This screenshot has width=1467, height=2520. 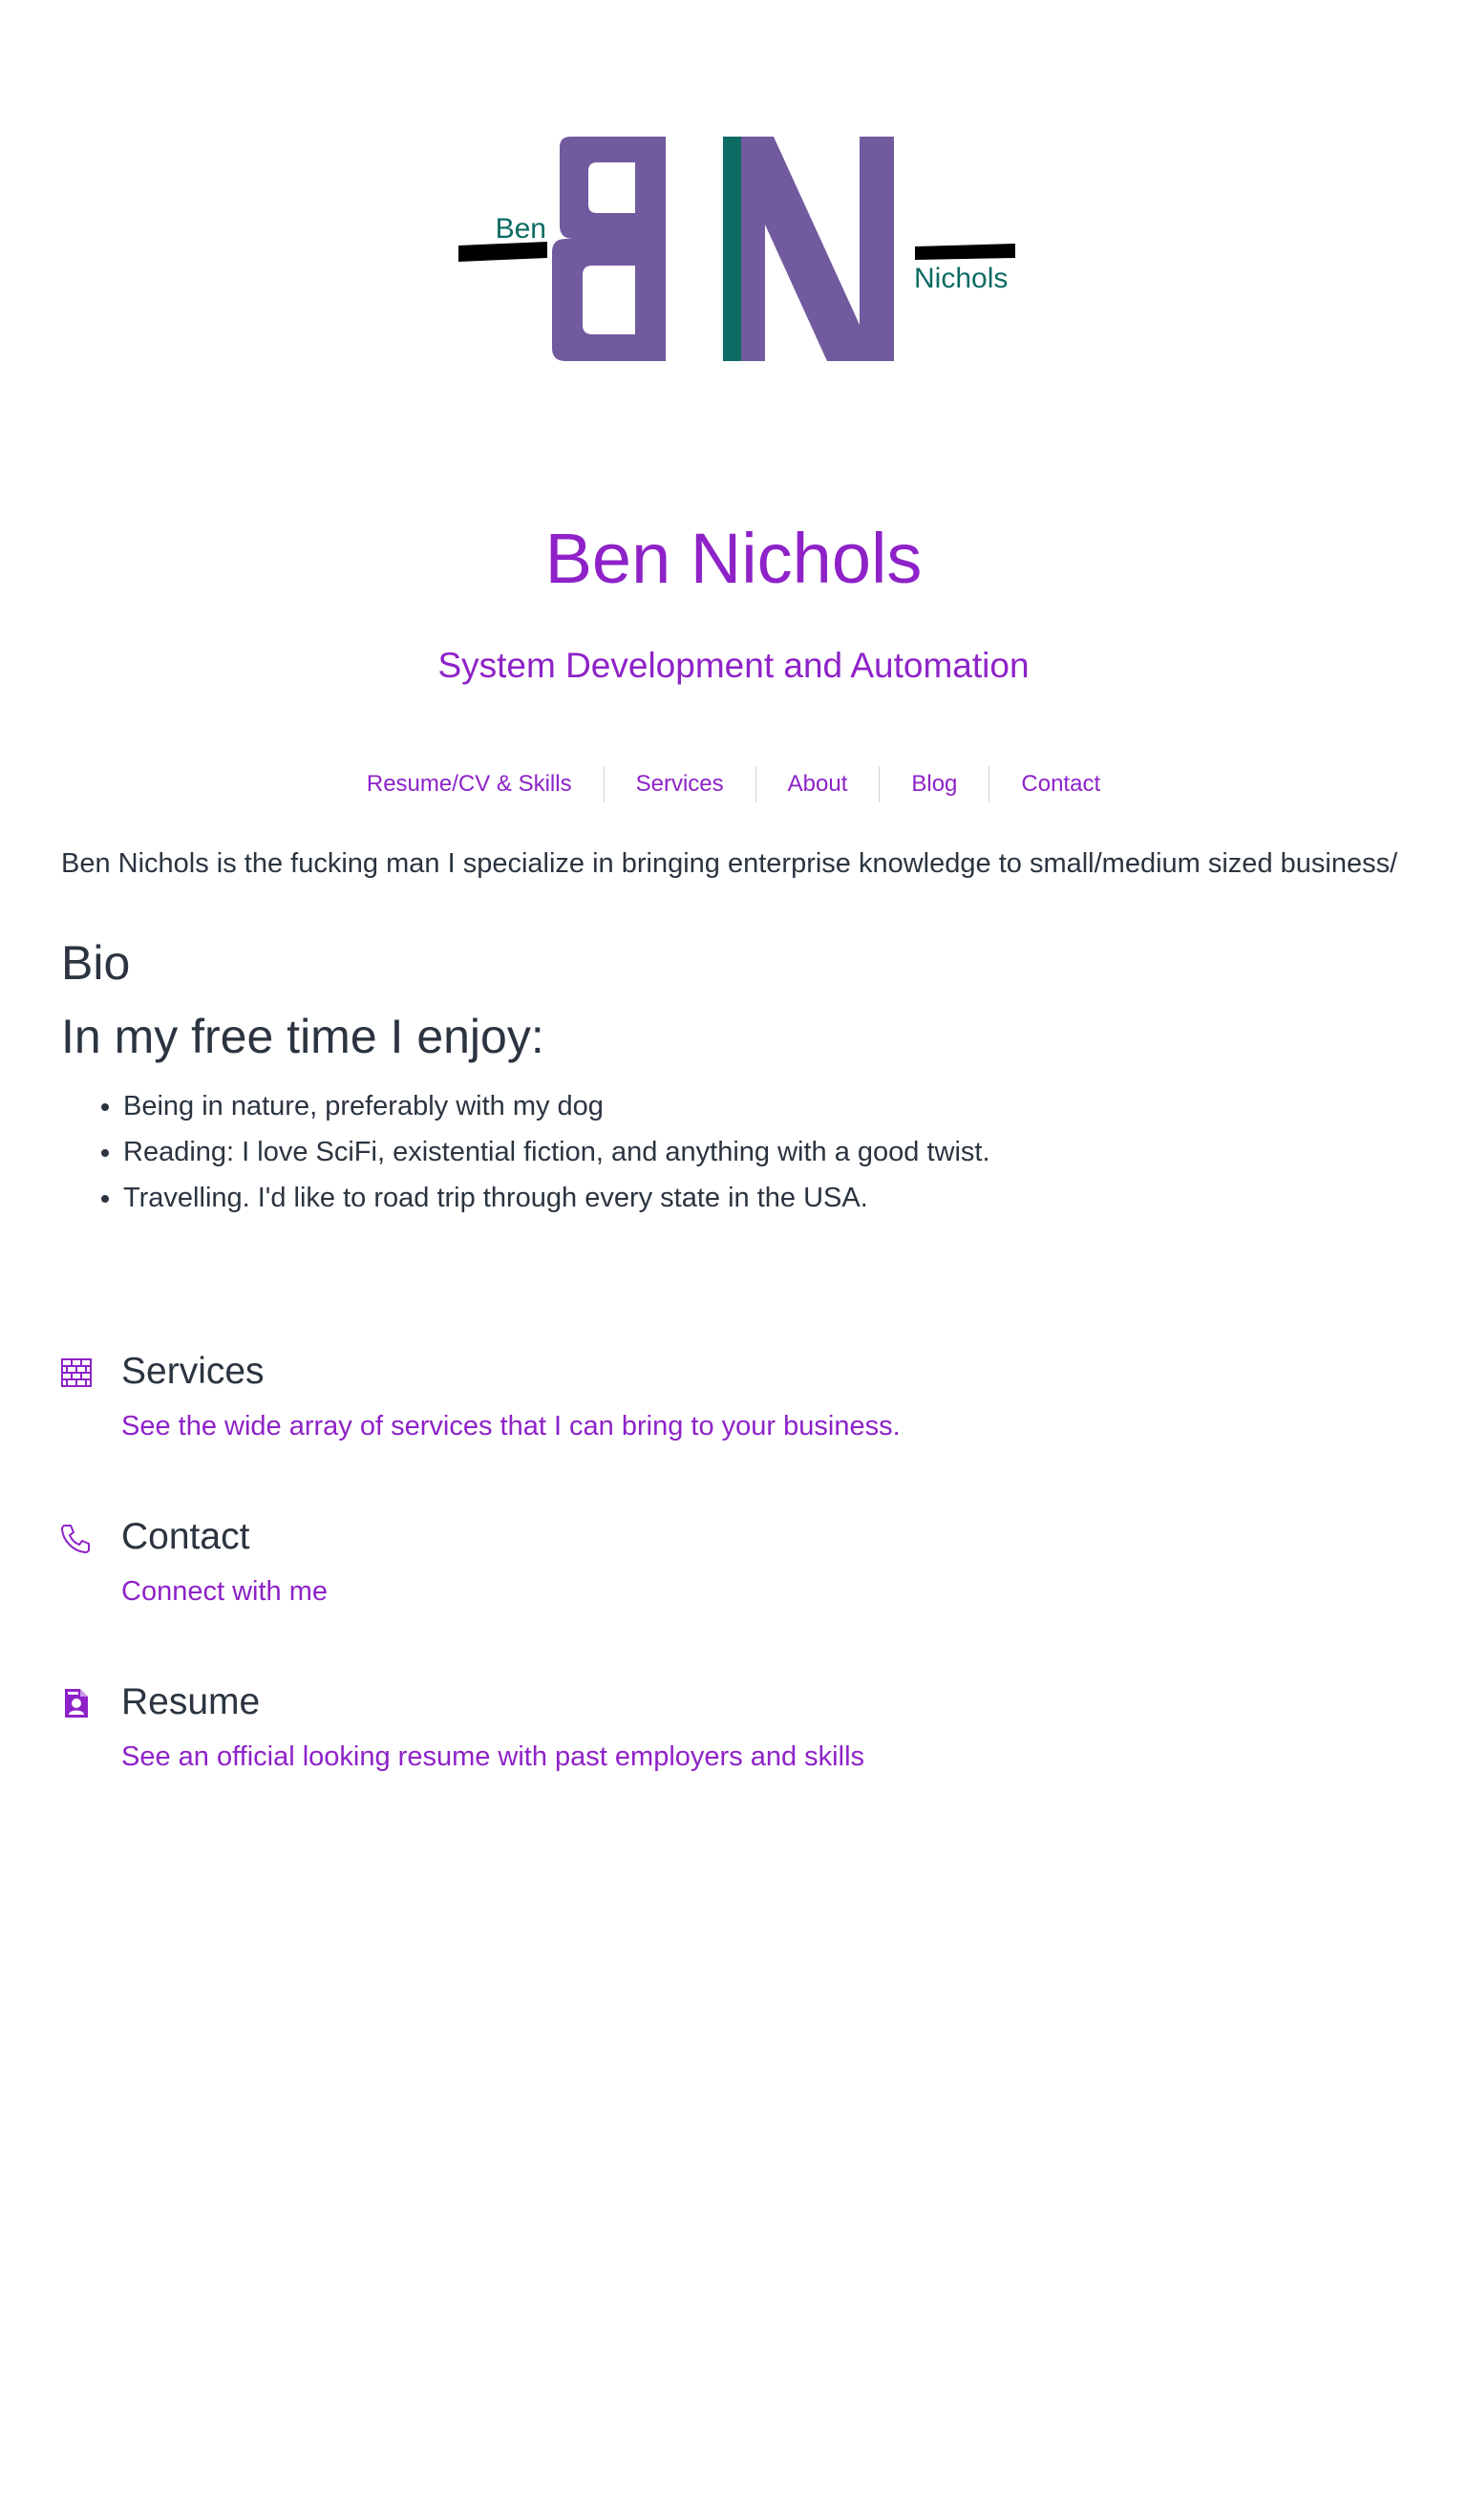 I want to click on logo-left-bar, so click(x=503, y=252).